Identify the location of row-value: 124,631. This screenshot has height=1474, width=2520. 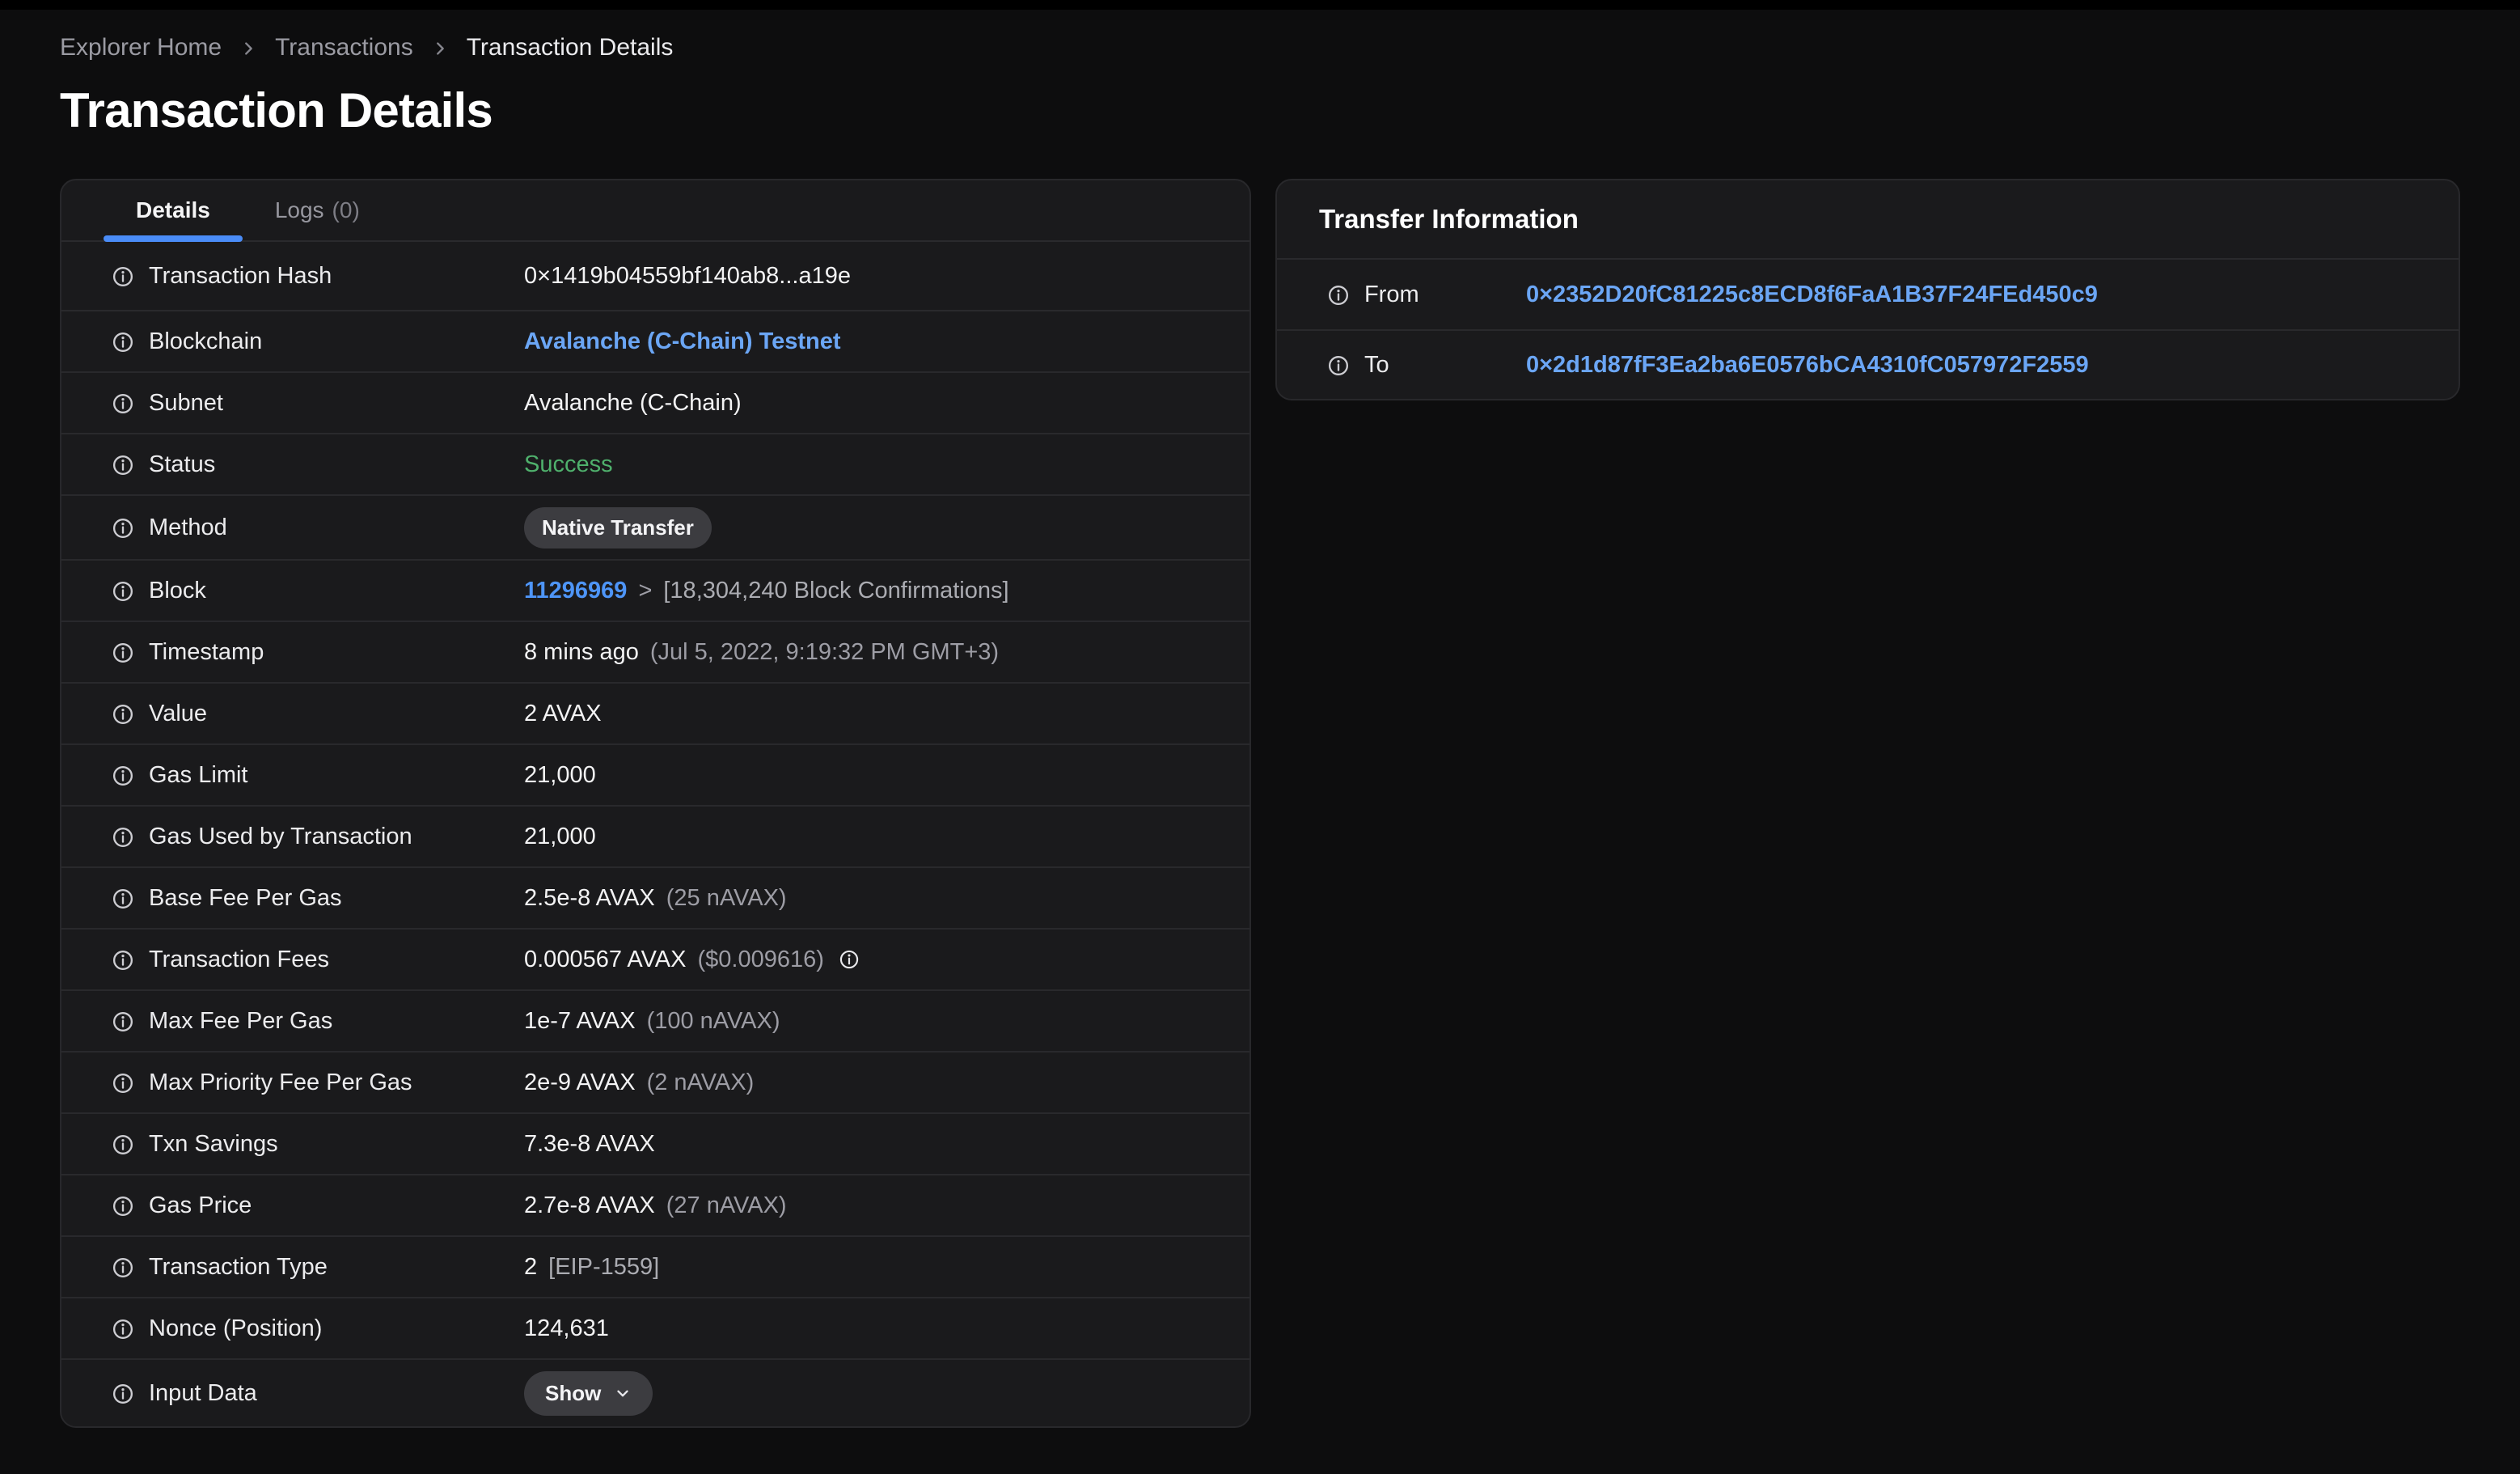
(566, 1329).